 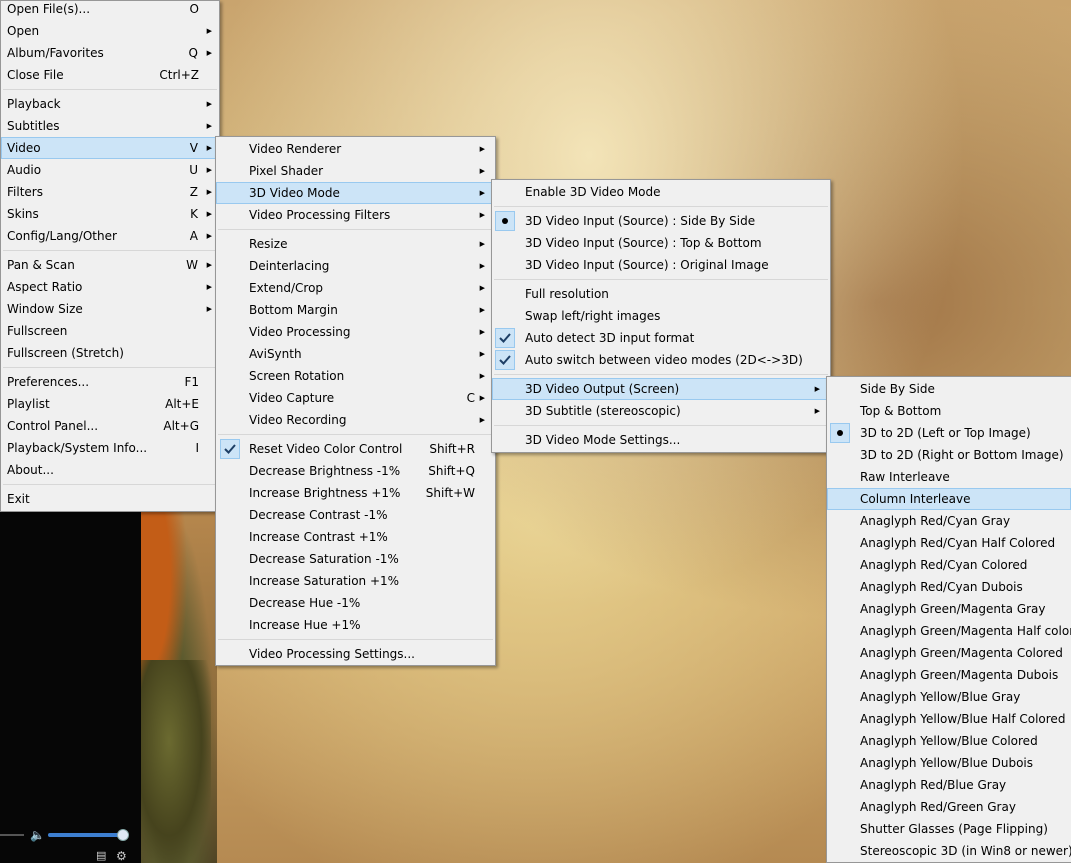 I want to click on menu-item-output-side-by-side: Side By Side, so click(x=949, y=389).